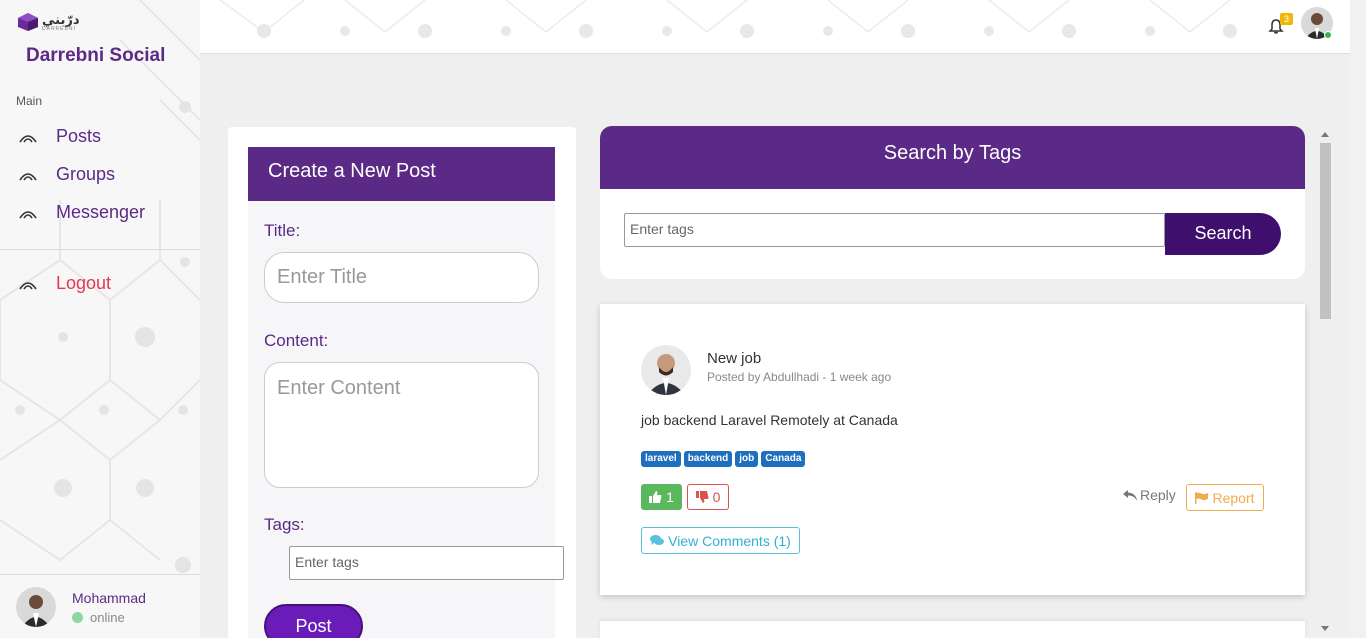 This screenshot has height=638, width=1366. What do you see at coordinates (952, 202) in the screenshot?
I see `search-tags-card: Search by Tags Enter tags Search` at bounding box center [952, 202].